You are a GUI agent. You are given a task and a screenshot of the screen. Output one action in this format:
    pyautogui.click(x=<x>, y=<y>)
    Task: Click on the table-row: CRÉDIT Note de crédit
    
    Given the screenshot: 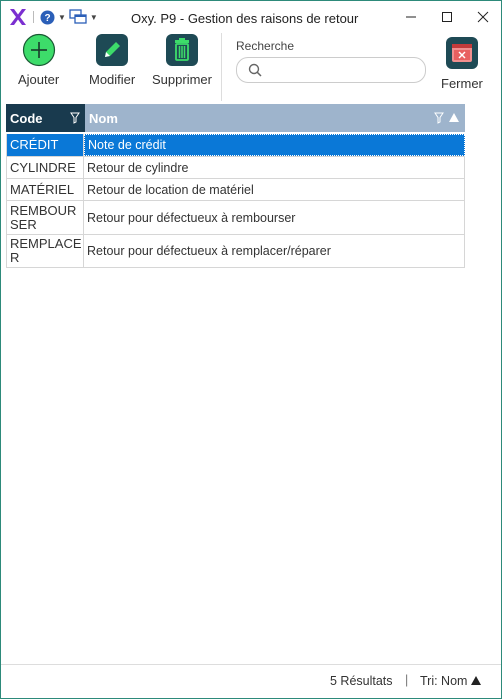 What is the action you would take?
    pyautogui.click(x=235, y=145)
    